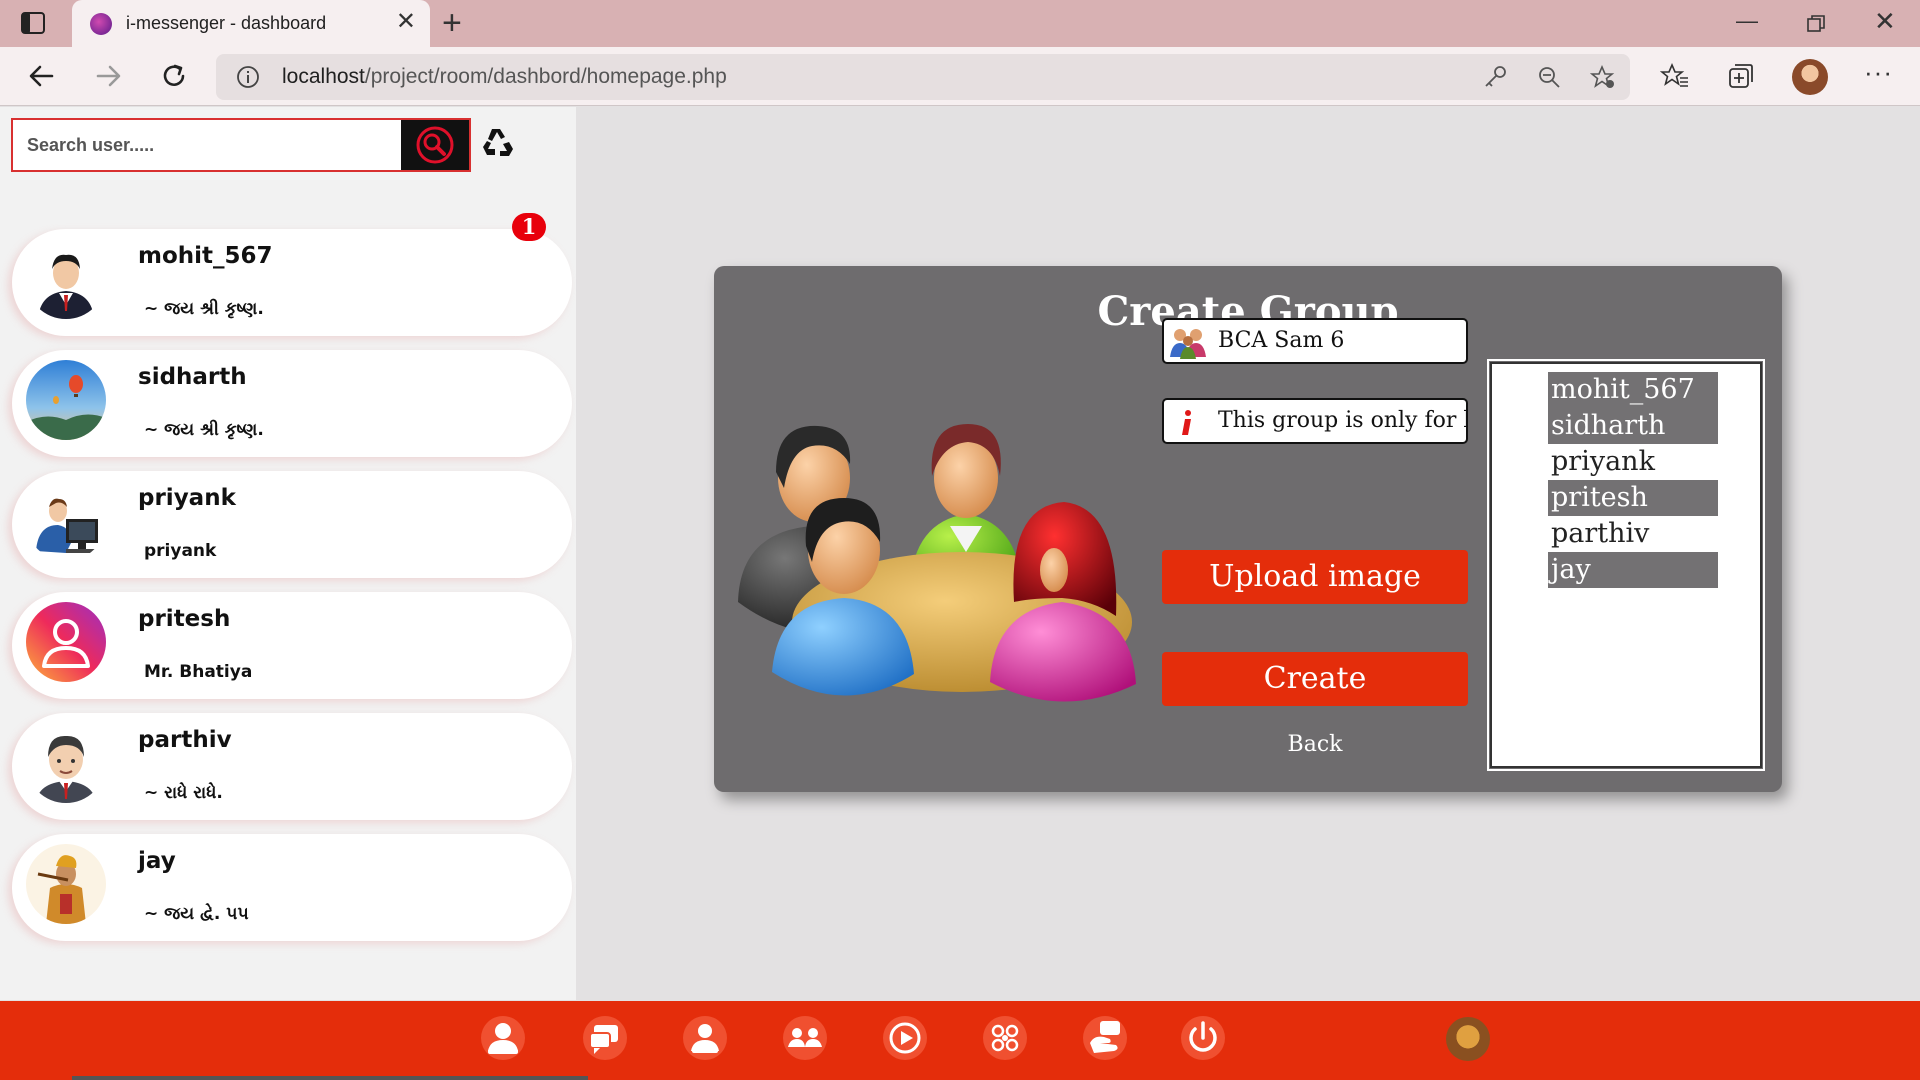 This screenshot has height=1080, width=1920. Describe the element at coordinates (180, 551) in the screenshot. I see `user-status: priyank` at that location.